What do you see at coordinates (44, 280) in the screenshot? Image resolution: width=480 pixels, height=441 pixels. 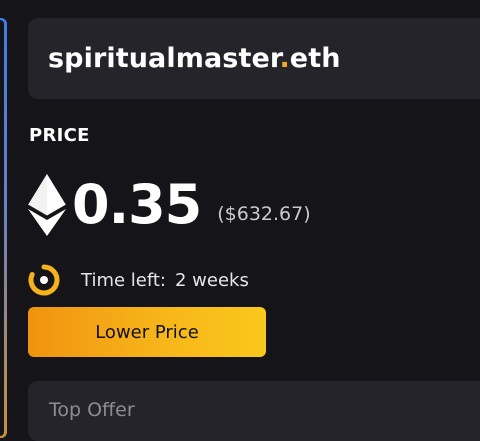 I see `clock-icon` at bounding box center [44, 280].